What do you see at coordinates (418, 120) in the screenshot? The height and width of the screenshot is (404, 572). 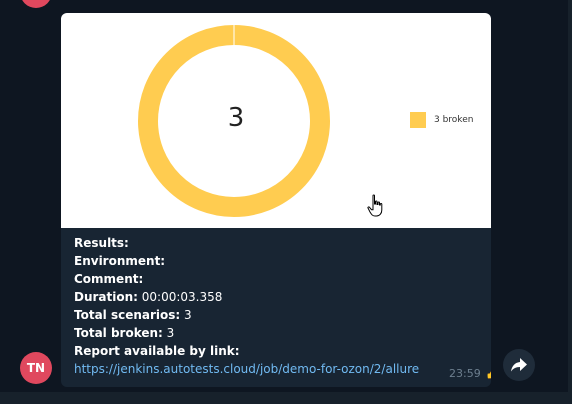 I see `legend-swatch-broken` at bounding box center [418, 120].